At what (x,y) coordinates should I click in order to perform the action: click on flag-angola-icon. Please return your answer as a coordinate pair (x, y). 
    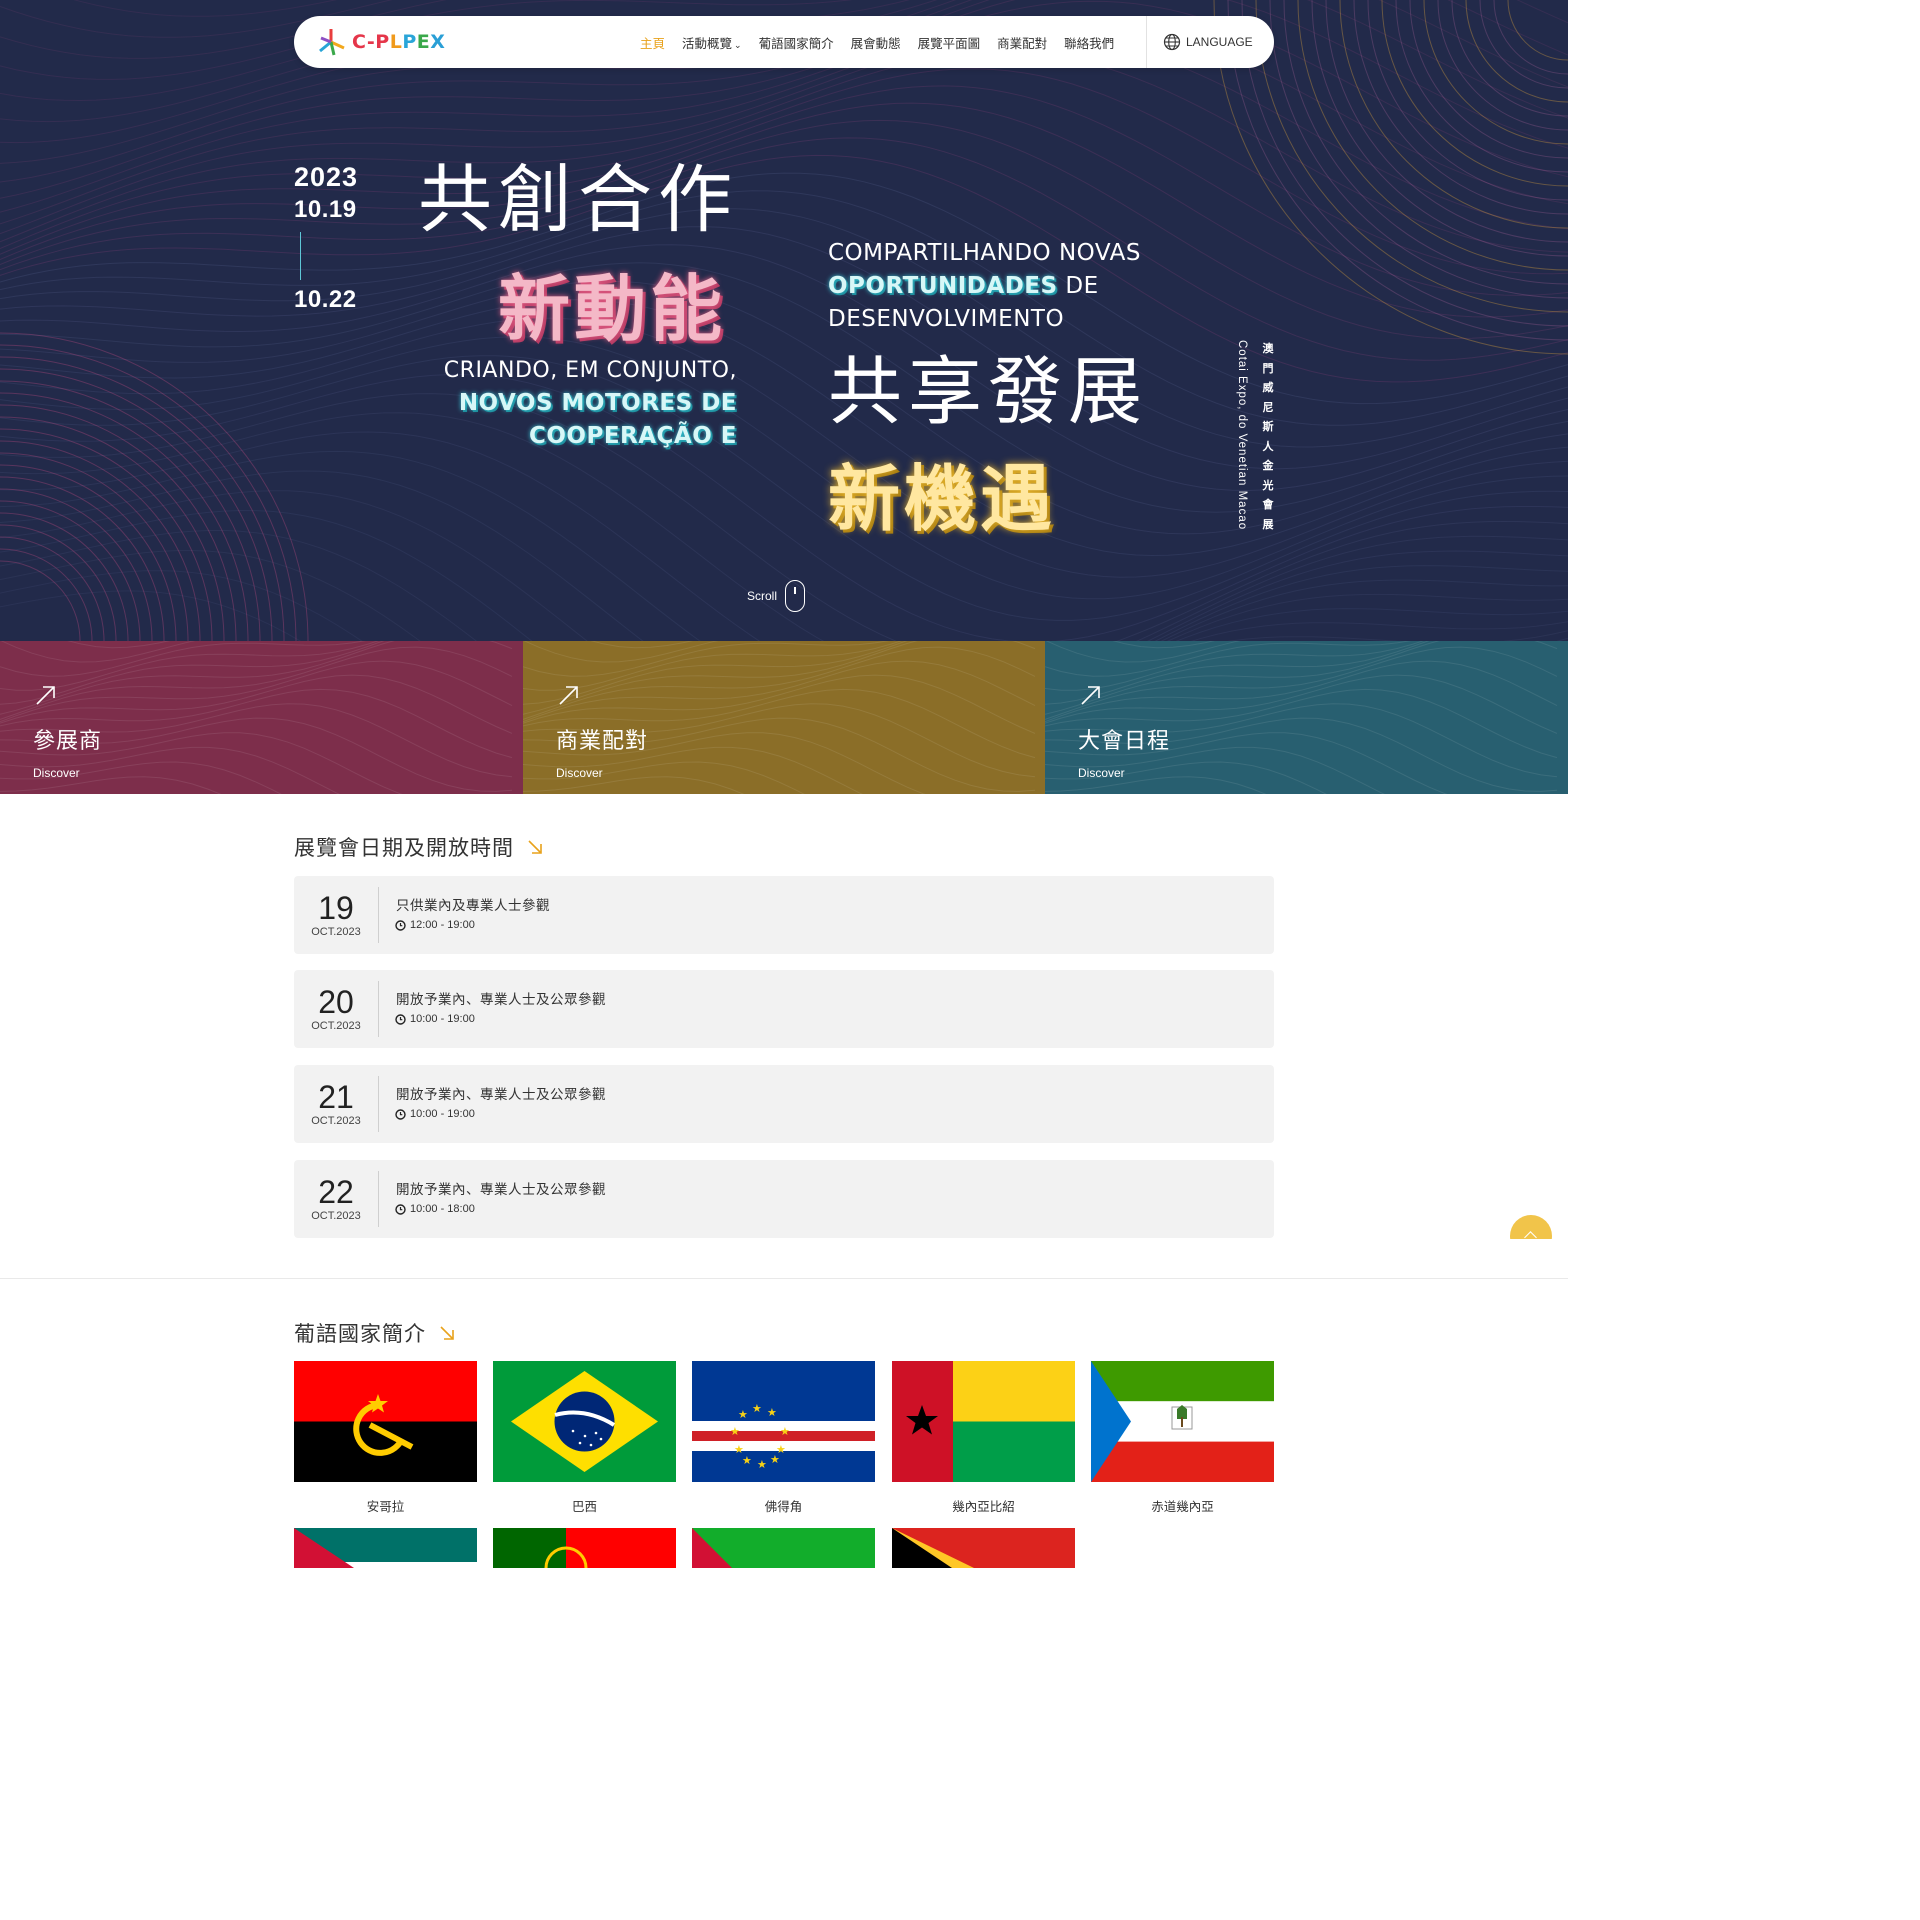
    Looking at the image, I should click on (385, 1421).